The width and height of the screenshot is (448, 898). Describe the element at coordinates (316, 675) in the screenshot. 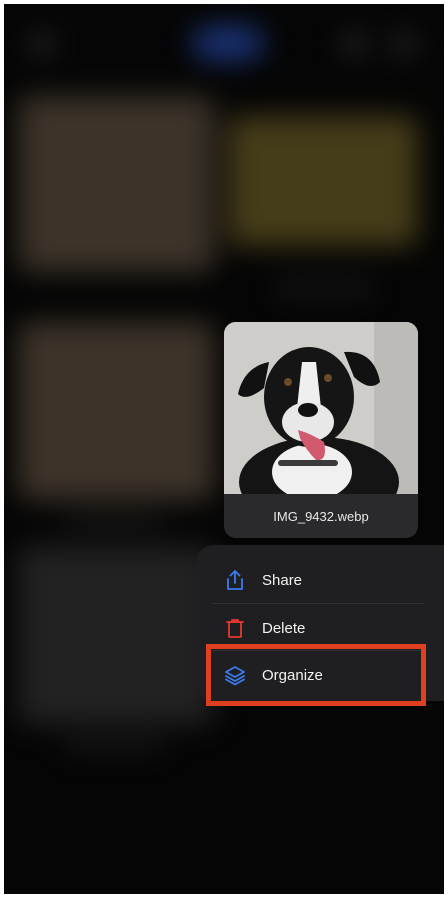

I see `organize-highlight-box` at that location.